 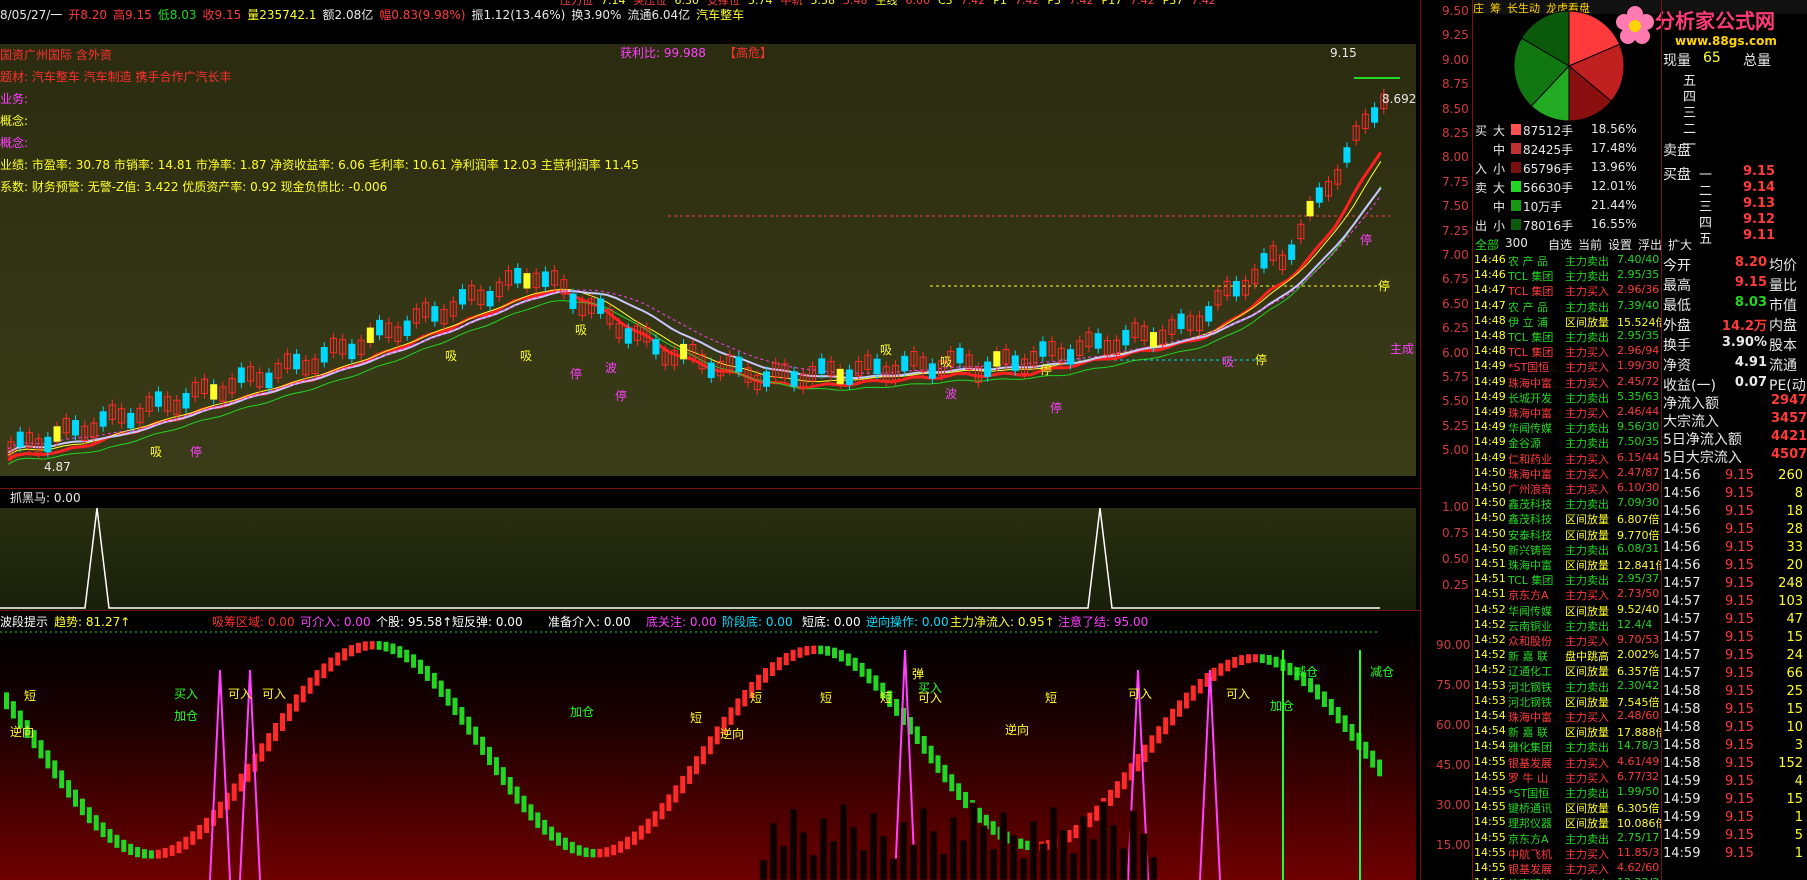 I want to click on radar-action: 区间放量, so click(x=1587, y=702).